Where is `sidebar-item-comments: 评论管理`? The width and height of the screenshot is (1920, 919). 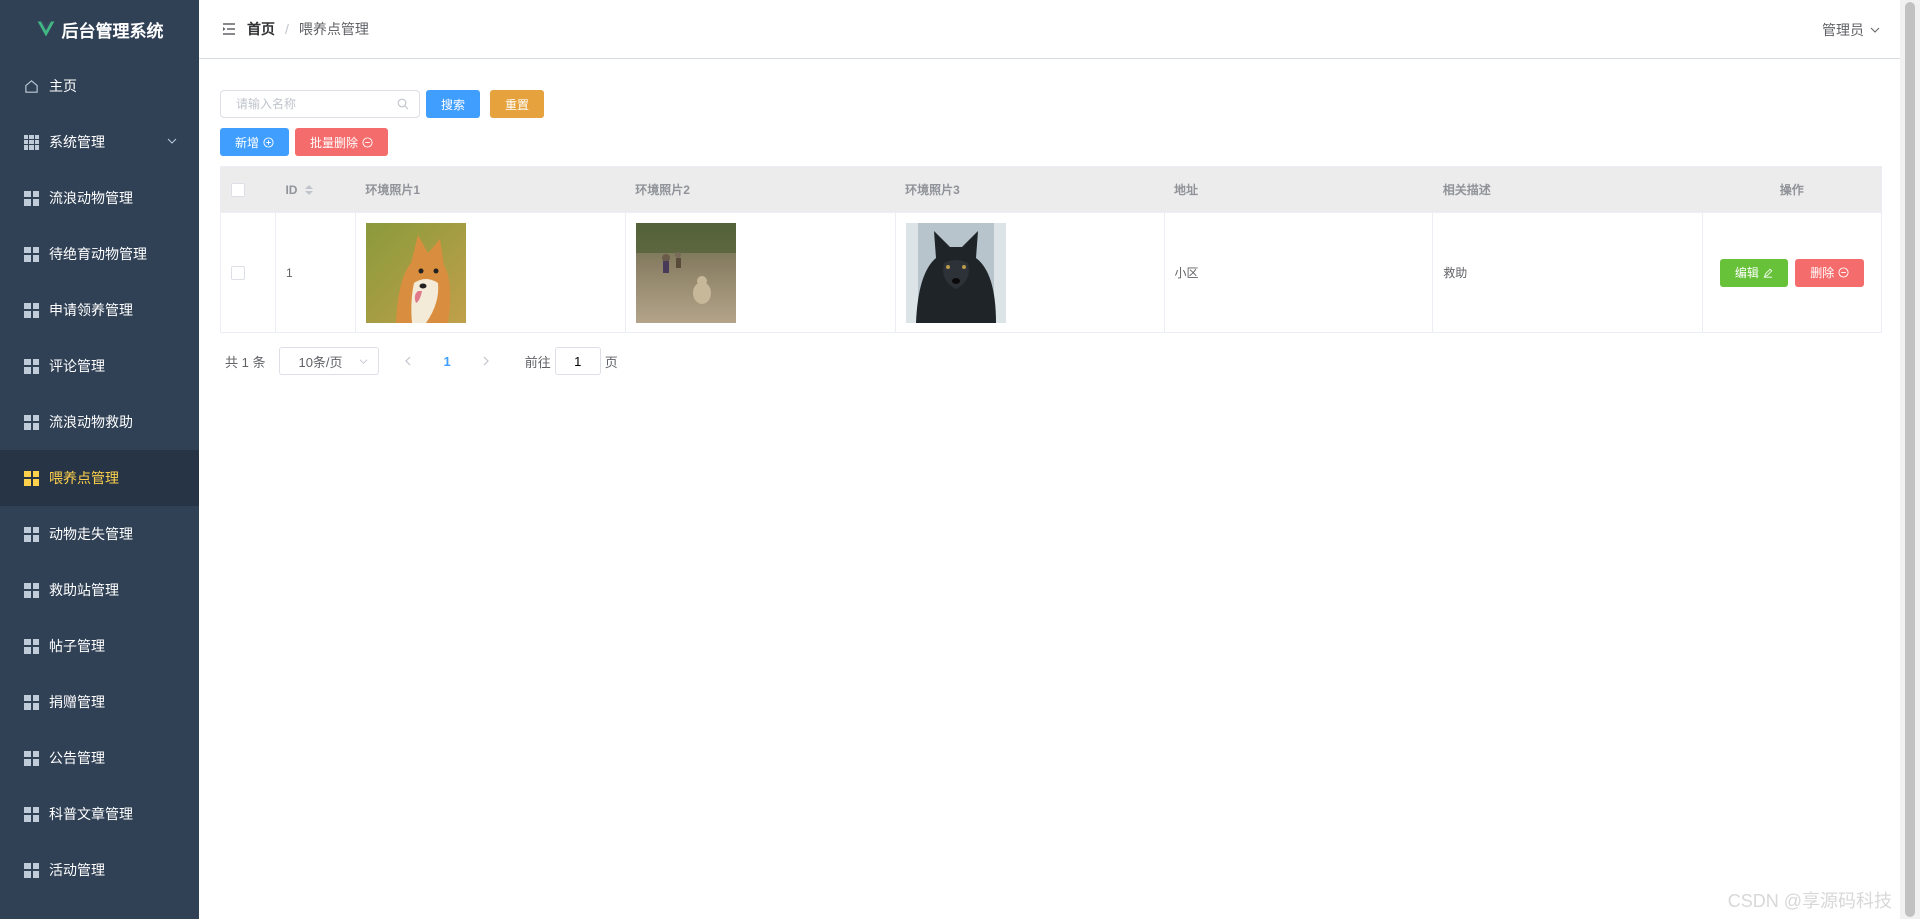
sidebar-item-comments: 评论管理 is located at coordinates (99, 366).